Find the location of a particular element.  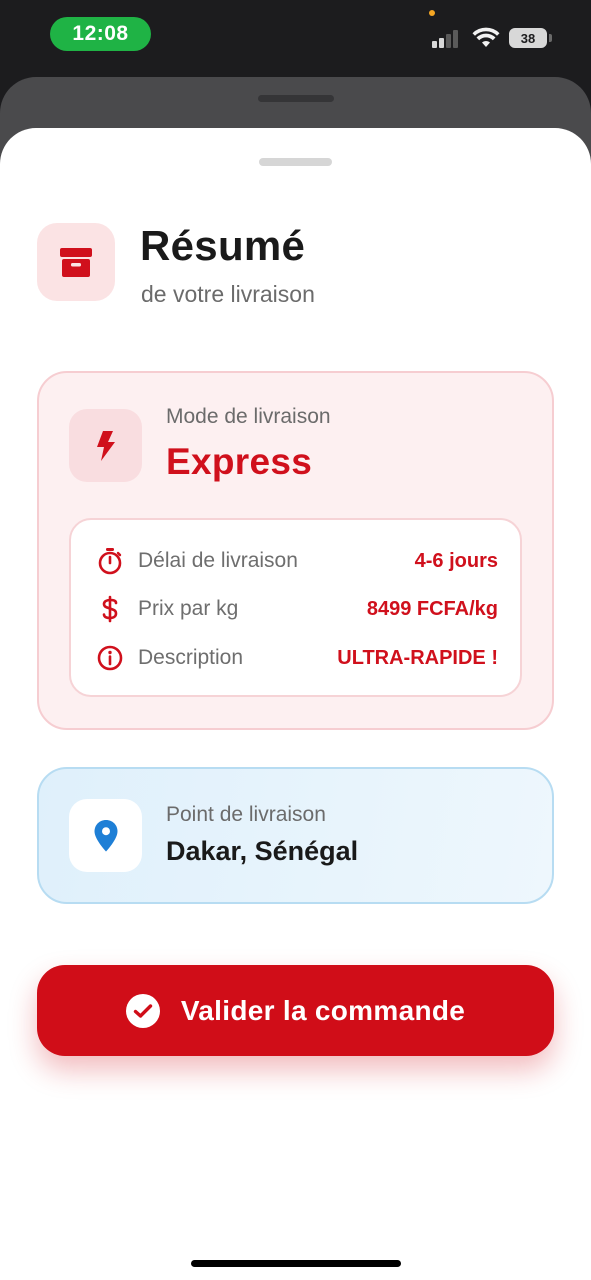

detail-label-description: Description is located at coordinates (191, 657).